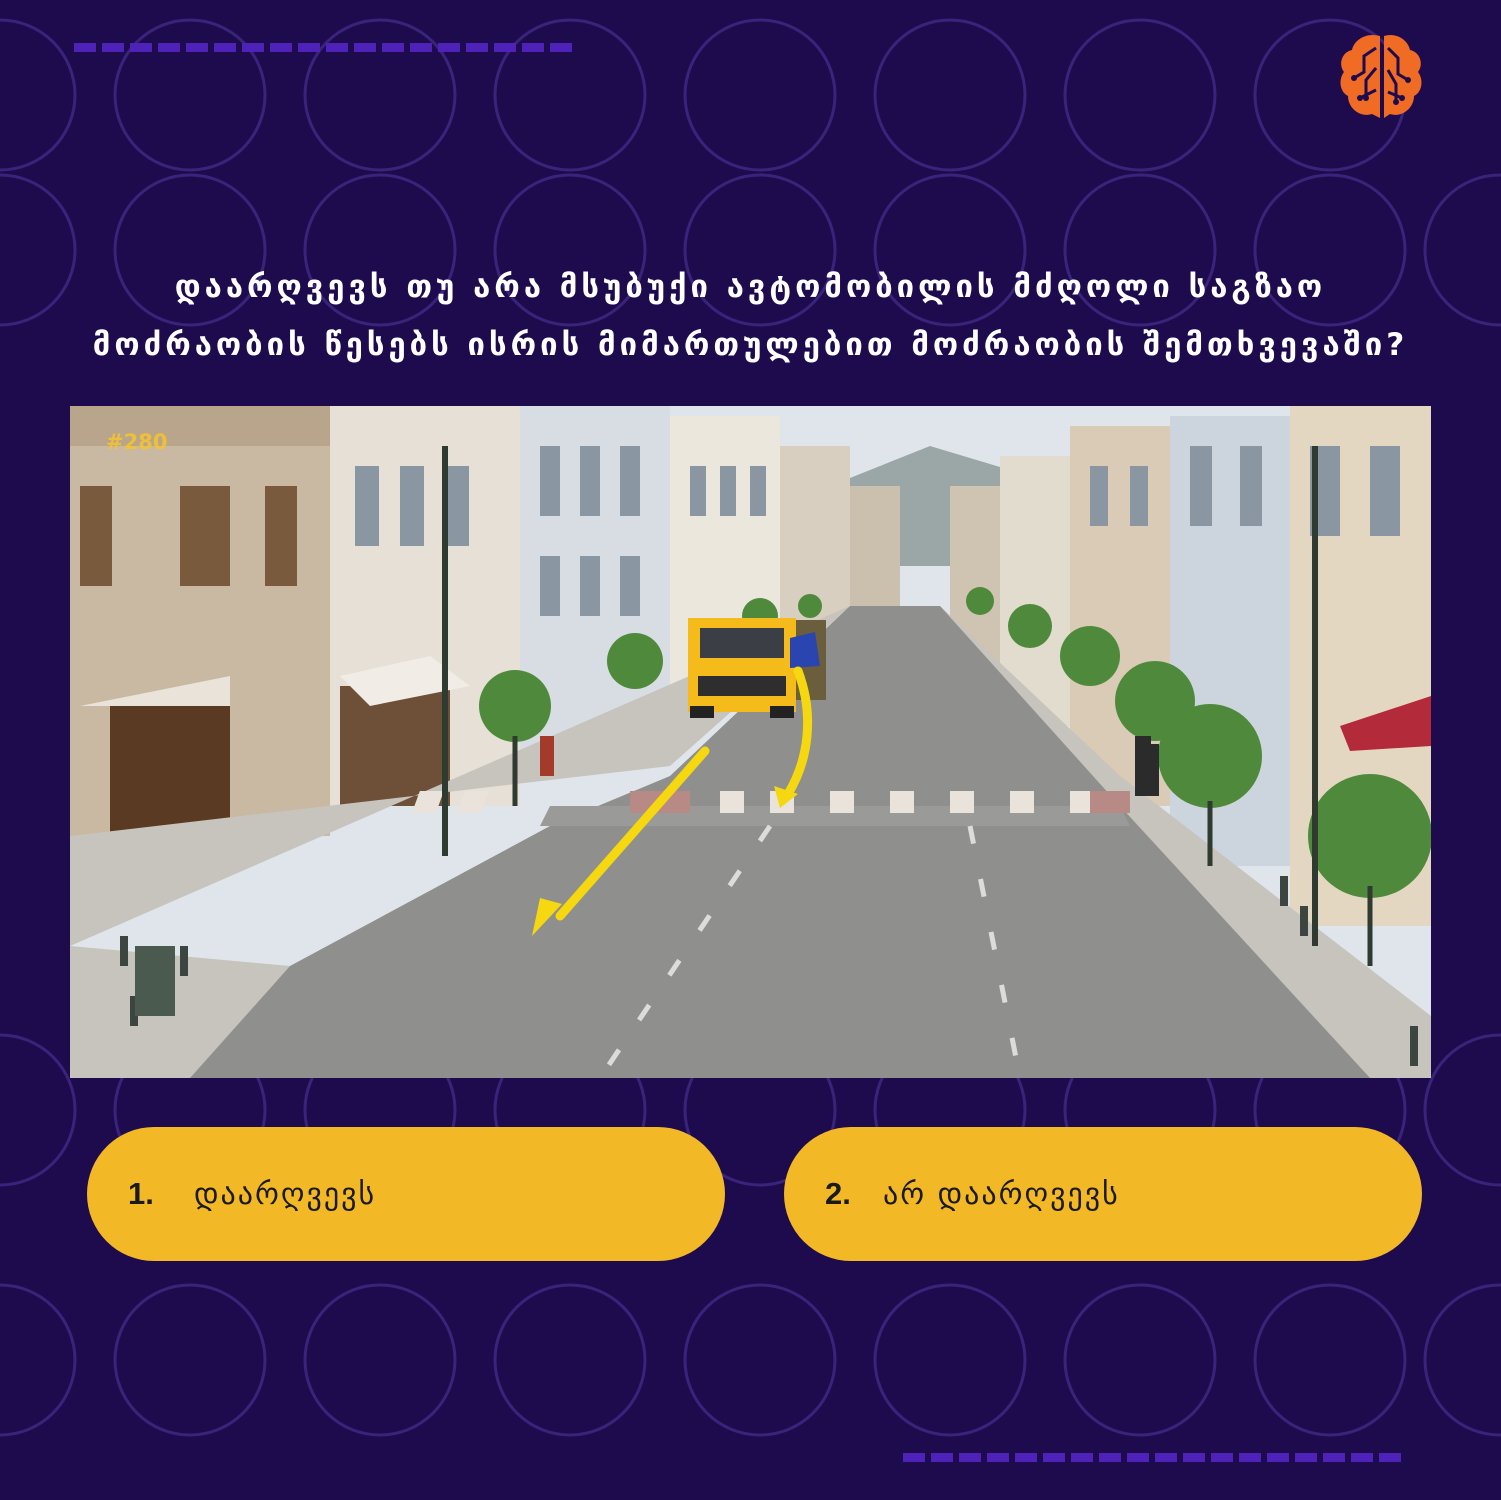 The image size is (1501, 1500). Describe the element at coordinates (406, 1194) in the screenshot. I see `answer-option-1: 1. დაარღვევს` at that location.